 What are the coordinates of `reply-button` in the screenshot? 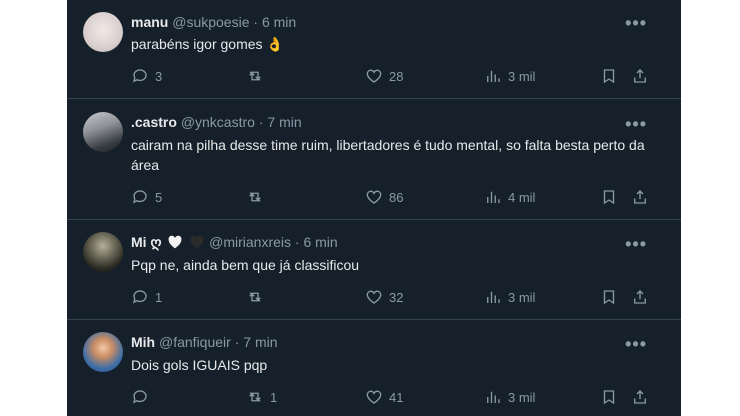 It's located at (143, 397).